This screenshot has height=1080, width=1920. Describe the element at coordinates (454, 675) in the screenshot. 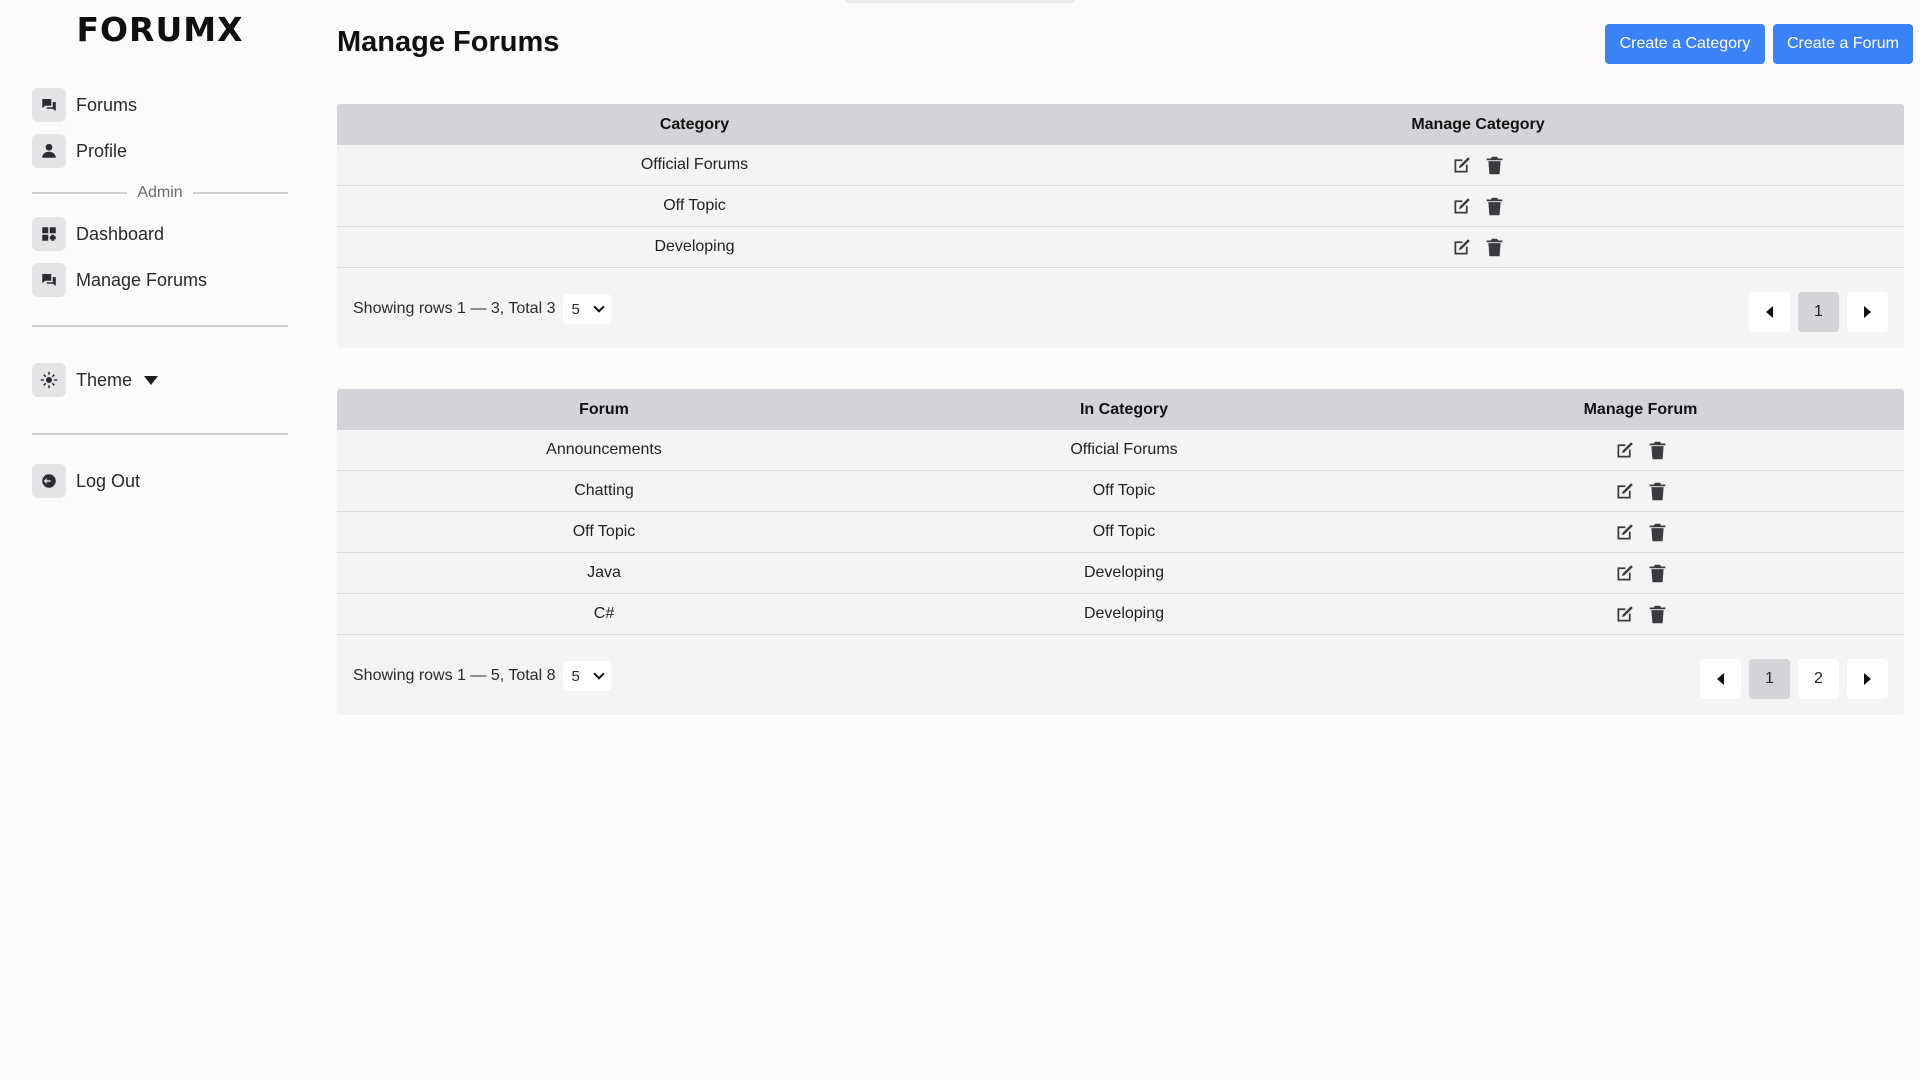

I see `rows-summary-text: Showing rows 1 — 5, Total 8` at that location.